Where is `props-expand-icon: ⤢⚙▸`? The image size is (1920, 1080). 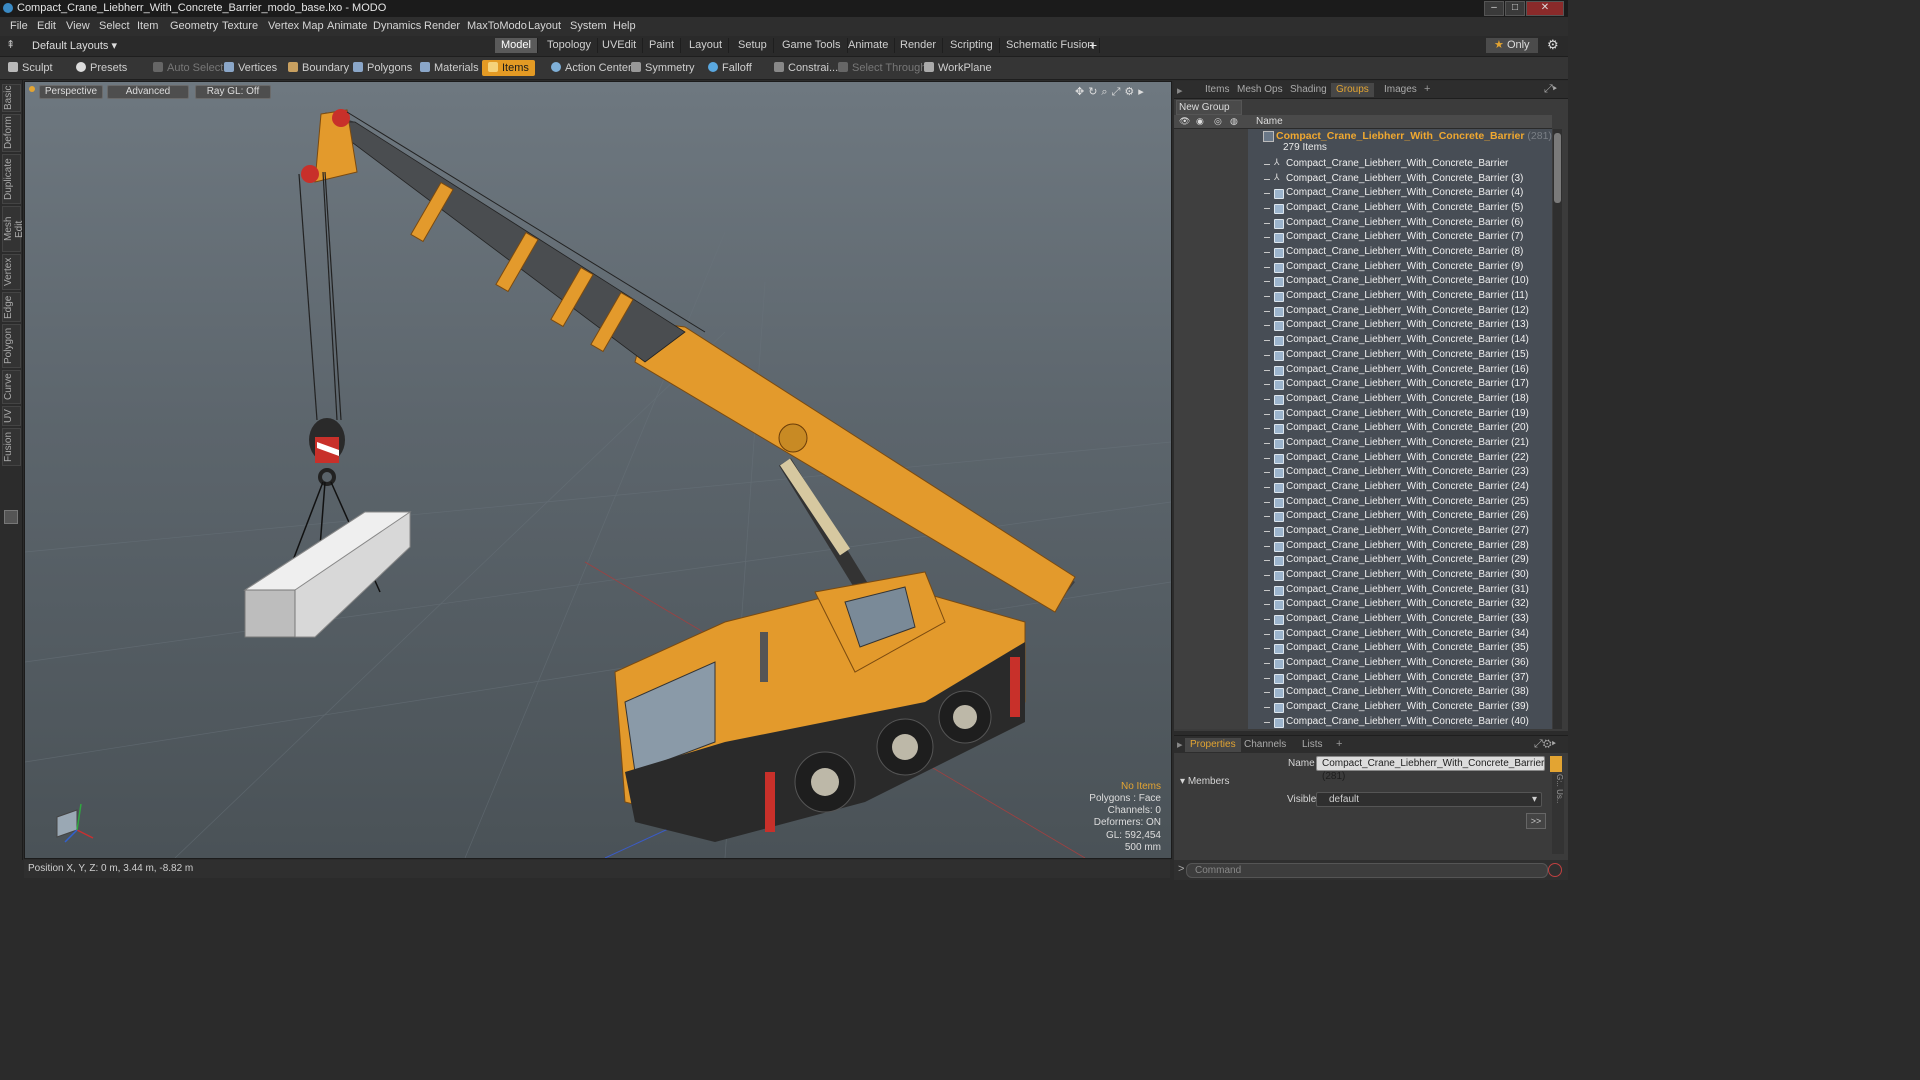
props-expand-icon: ⤢⚙▸ is located at coordinates (1545, 744).